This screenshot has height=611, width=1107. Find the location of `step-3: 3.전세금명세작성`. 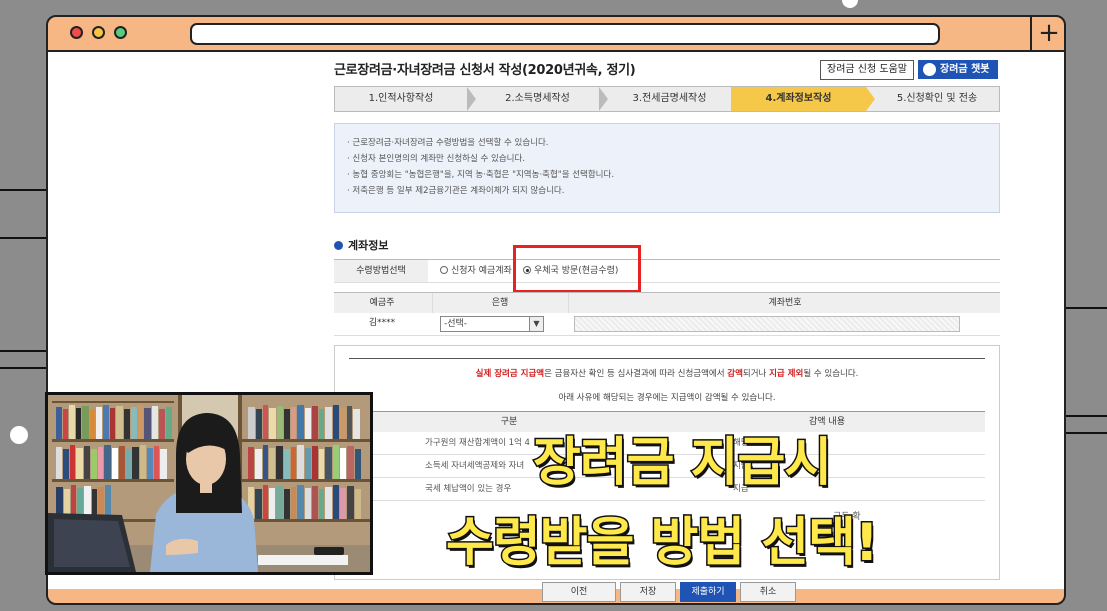

step-3: 3.전세금명세작성 is located at coordinates (669, 99).